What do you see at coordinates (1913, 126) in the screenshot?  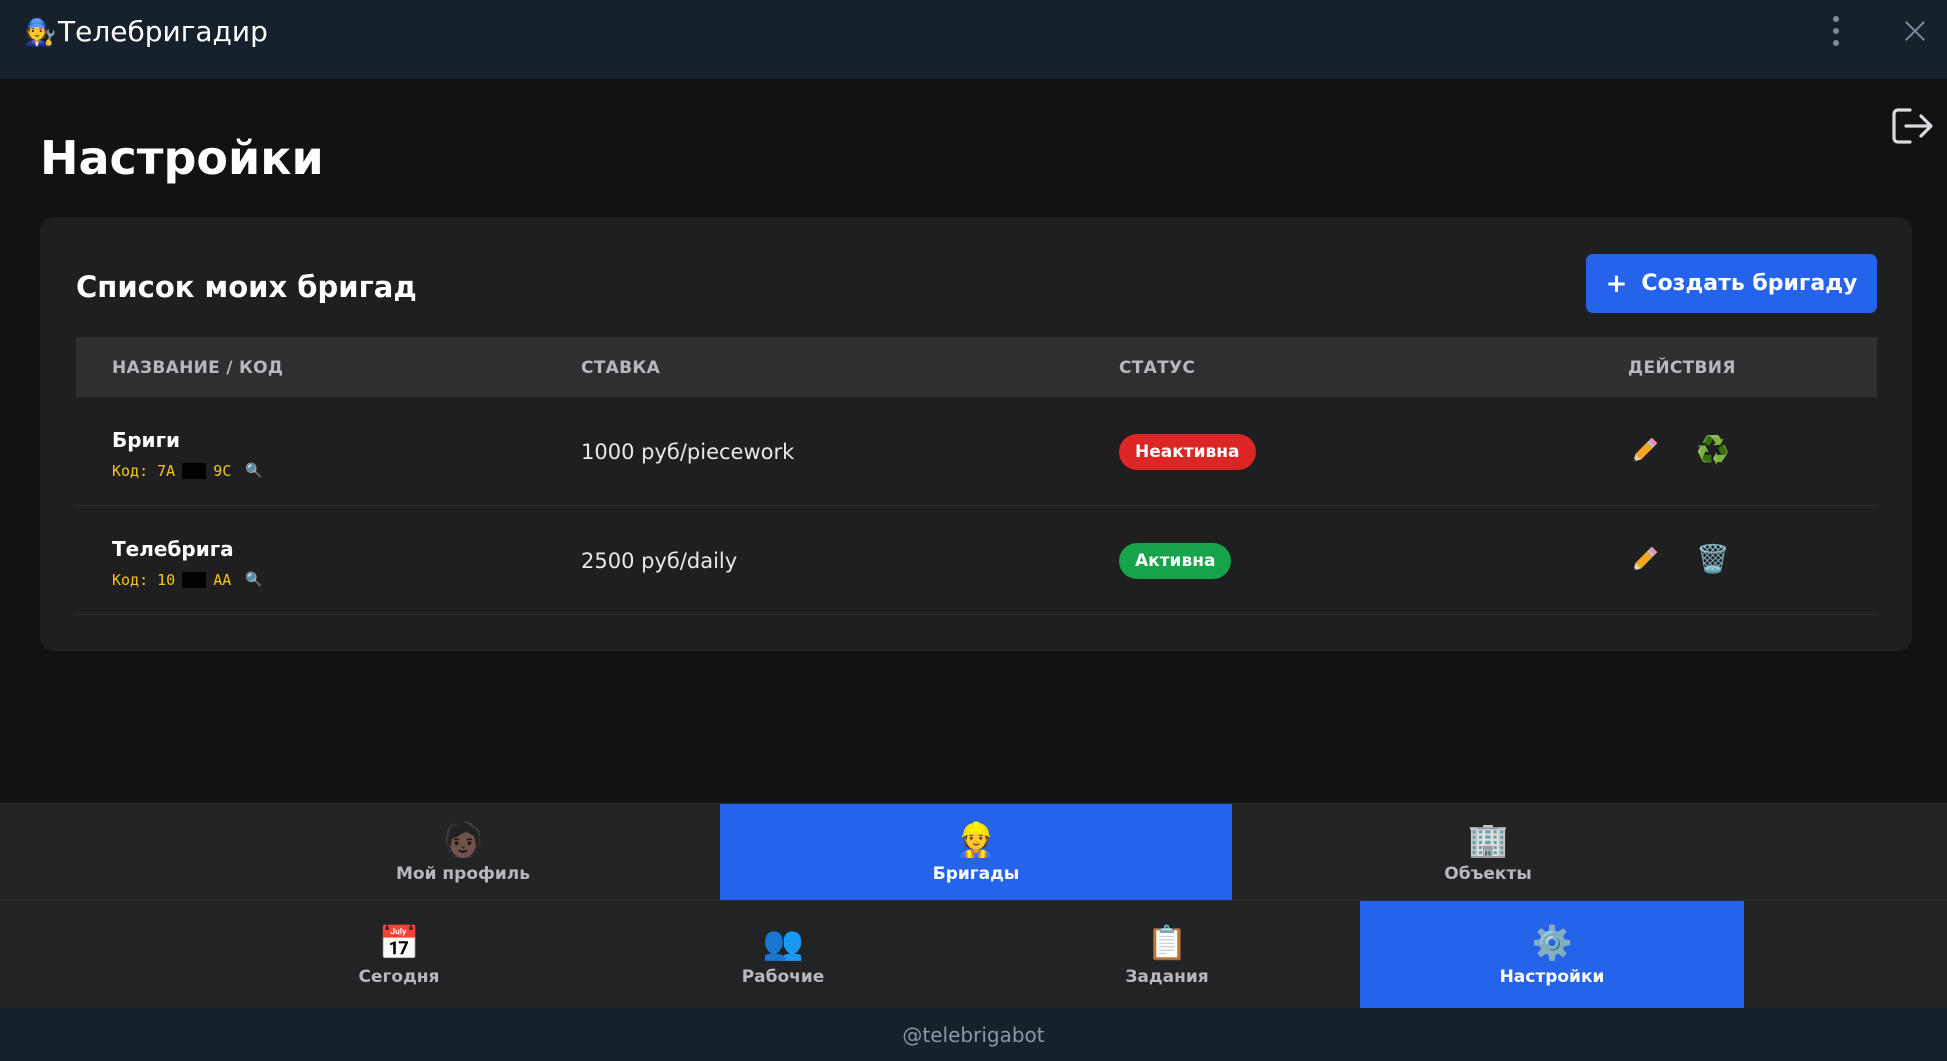 I see `logout-icon` at bounding box center [1913, 126].